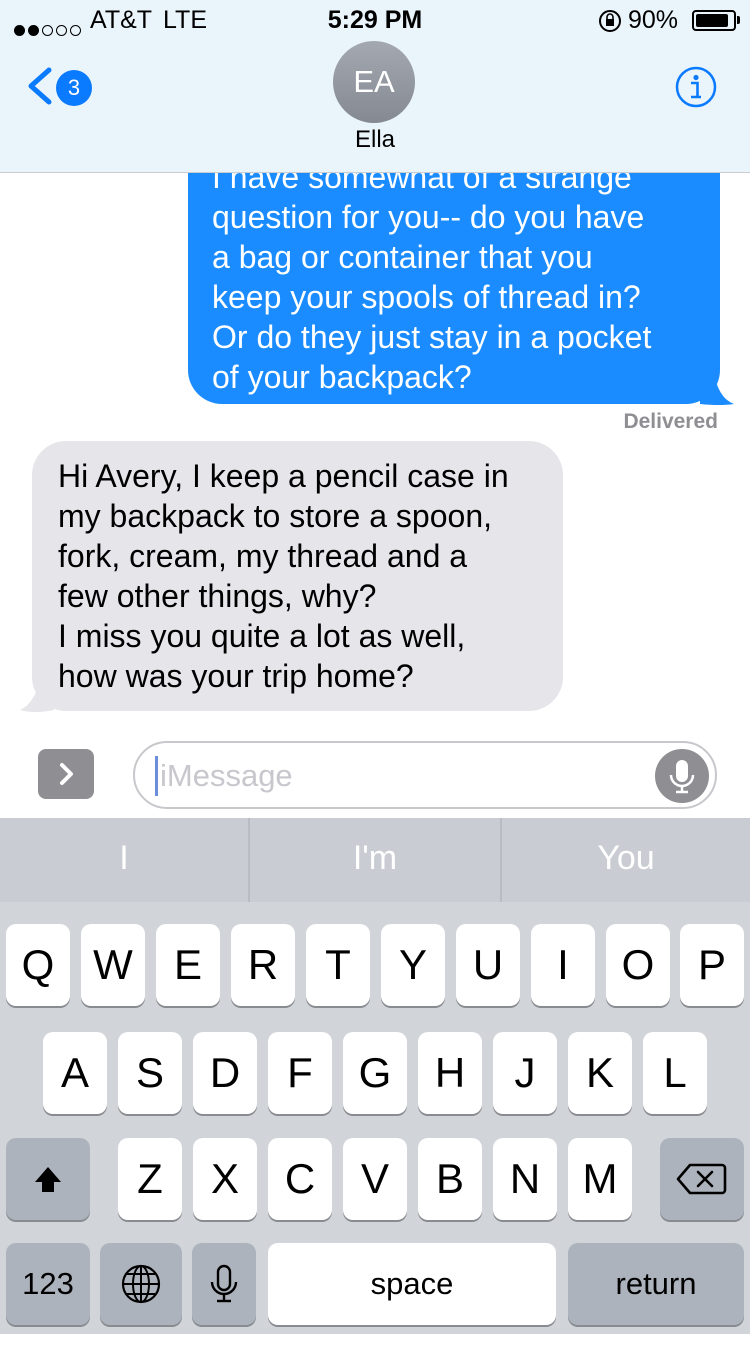 The width and height of the screenshot is (750, 1352). What do you see at coordinates (113, 965) in the screenshot?
I see `key-w: W` at bounding box center [113, 965].